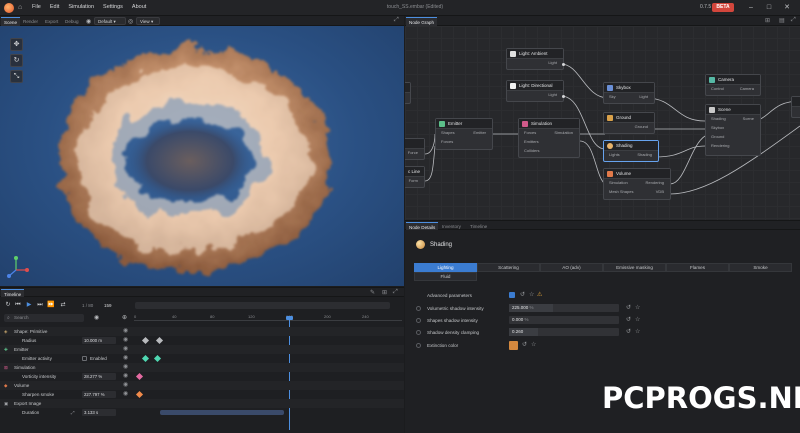  I want to click on pen-icon: ✎, so click(372, 292).